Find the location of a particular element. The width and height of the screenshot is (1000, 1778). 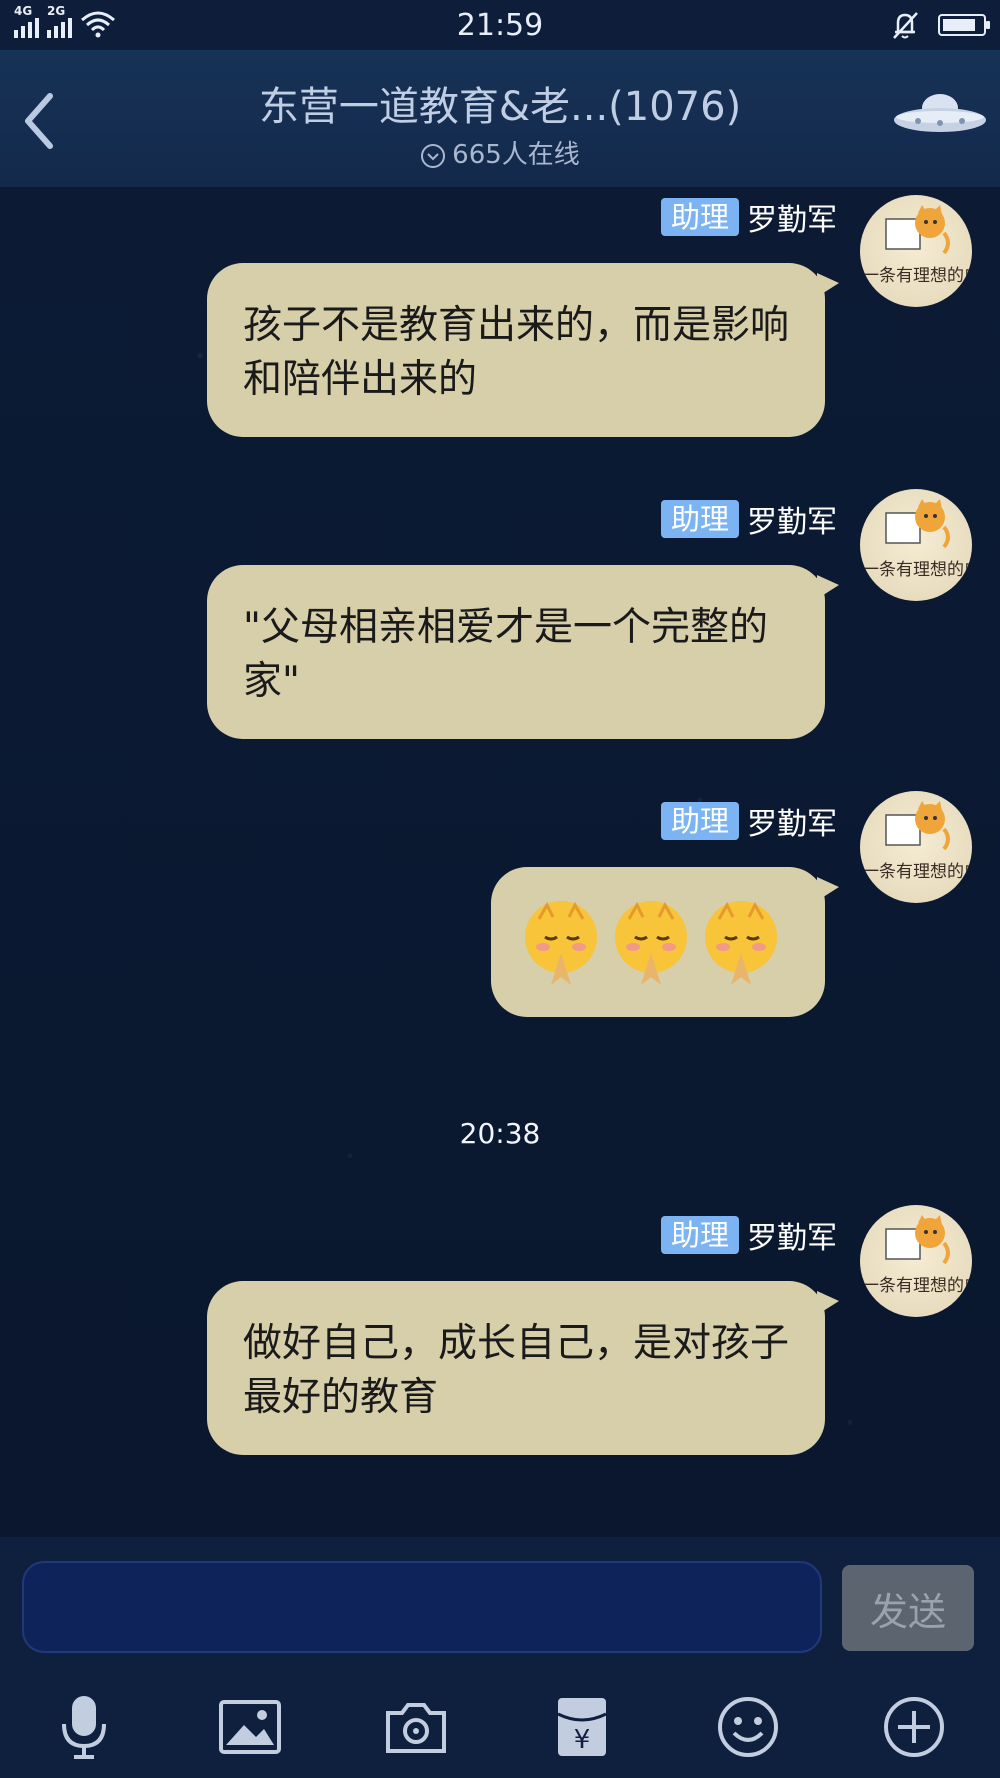

plus-icon is located at coordinates (914, 1727).